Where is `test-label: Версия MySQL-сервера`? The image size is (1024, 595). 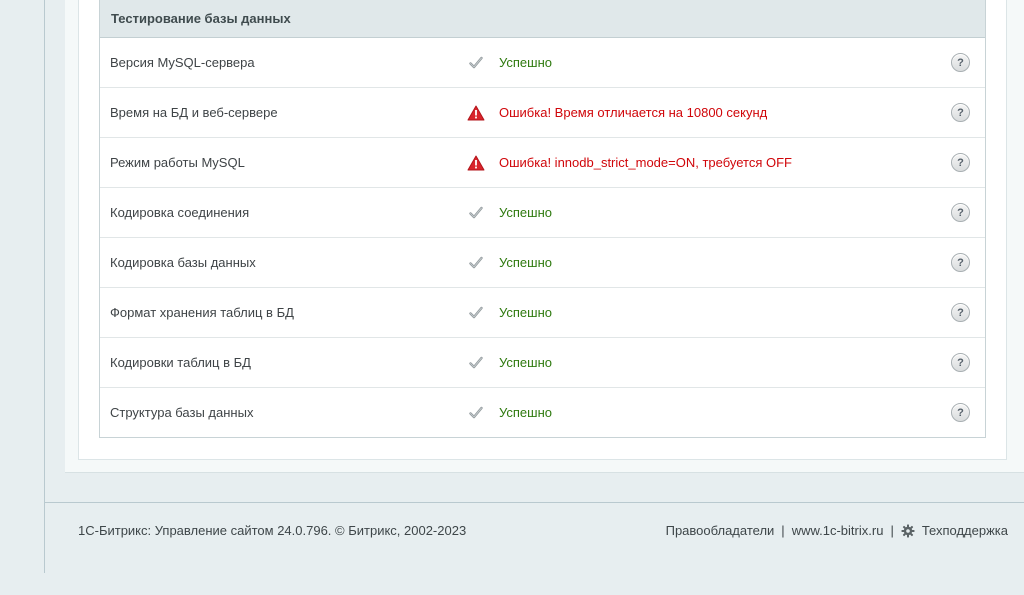 test-label: Версия MySQL-сервера is located at coordinates (182, 62).